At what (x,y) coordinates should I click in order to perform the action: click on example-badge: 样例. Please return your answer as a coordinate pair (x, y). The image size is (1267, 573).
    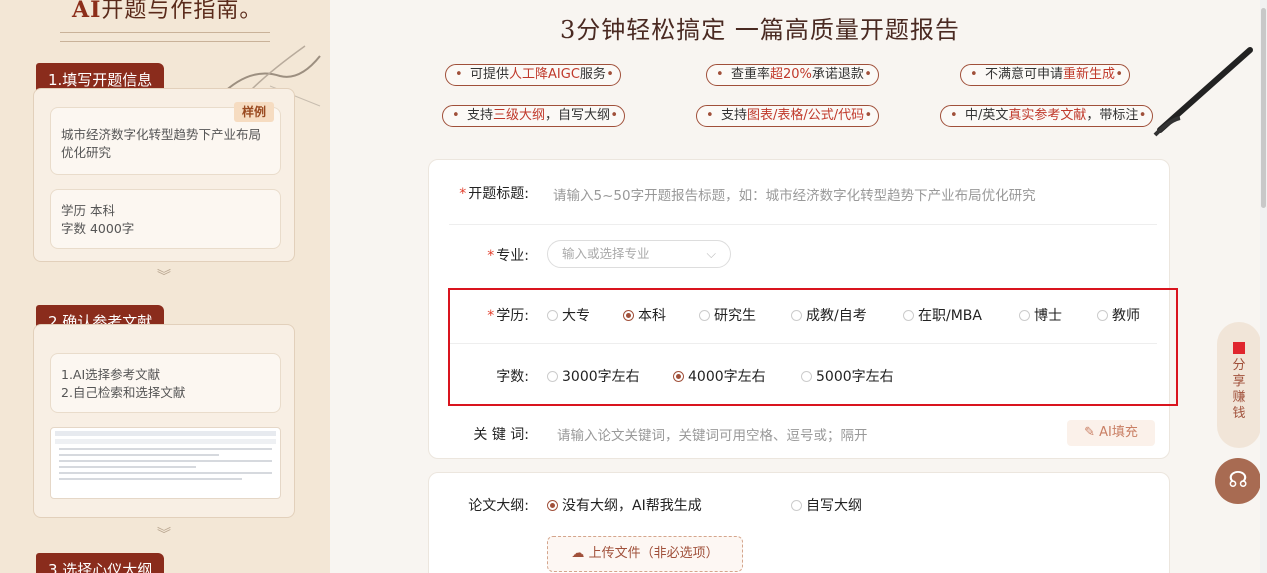
    Looking at the image, I should click on (253, 112).